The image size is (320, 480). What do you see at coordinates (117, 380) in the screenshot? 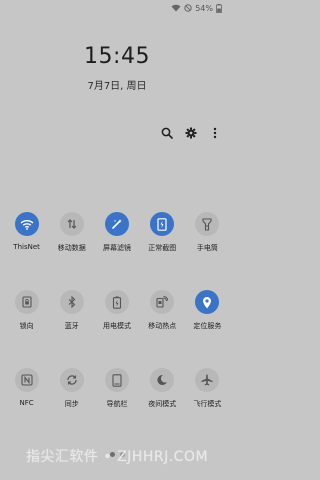
I see `navigation-bar-icon` at bounding box center [117, 380].